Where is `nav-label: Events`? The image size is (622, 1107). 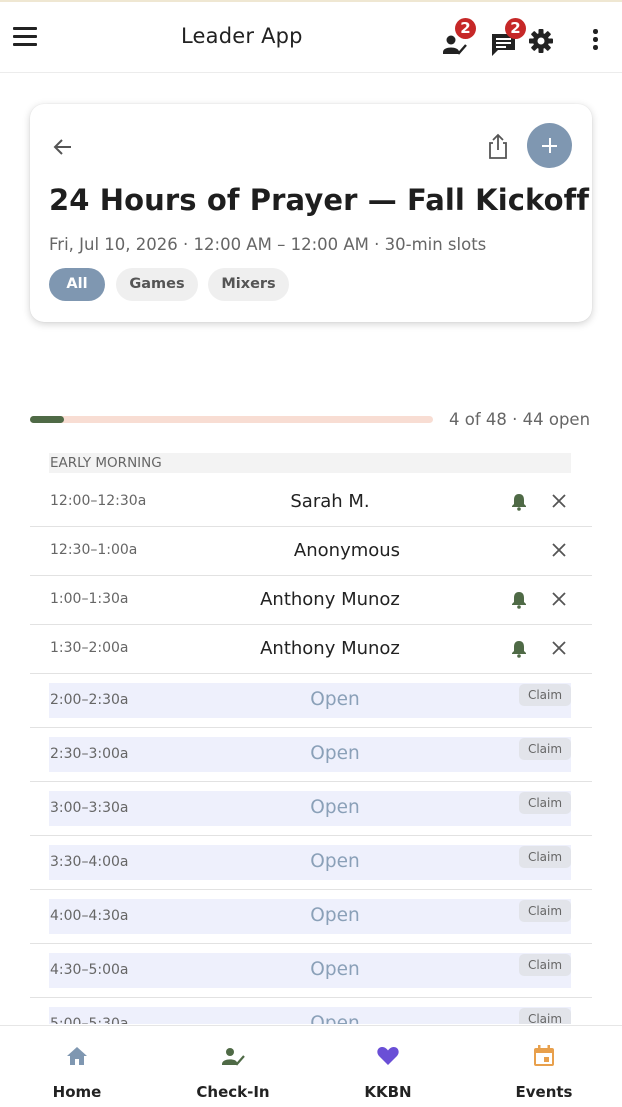
nav-label: Events is located at coordinates (544, 1092).